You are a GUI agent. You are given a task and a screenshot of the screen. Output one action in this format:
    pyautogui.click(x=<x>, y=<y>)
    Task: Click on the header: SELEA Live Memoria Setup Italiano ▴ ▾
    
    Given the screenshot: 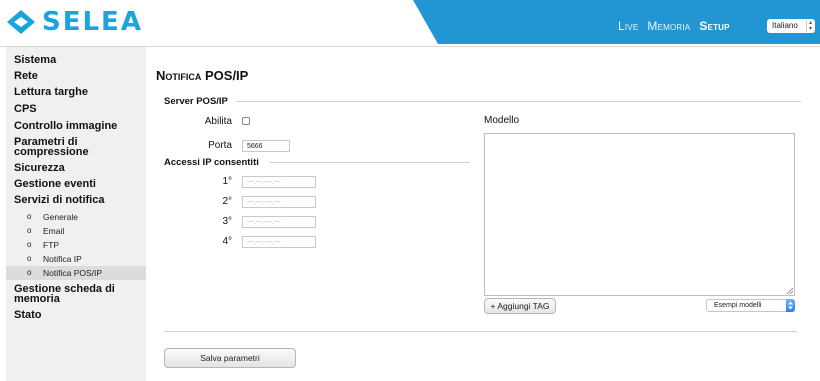 What is the action you would take?
    pyautogui.click(x=410, y=22)
    